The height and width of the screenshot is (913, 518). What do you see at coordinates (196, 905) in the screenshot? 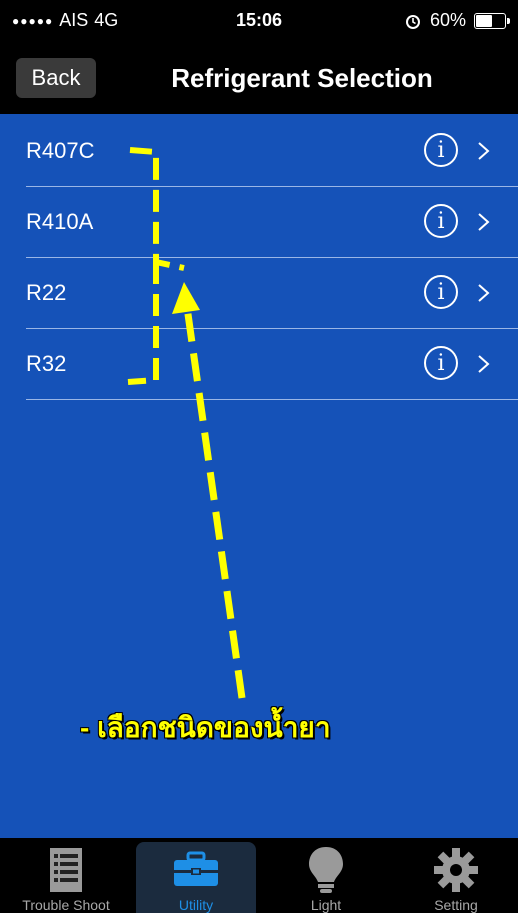
I see `tab-label: Utility` at bounding box center [196, 905].